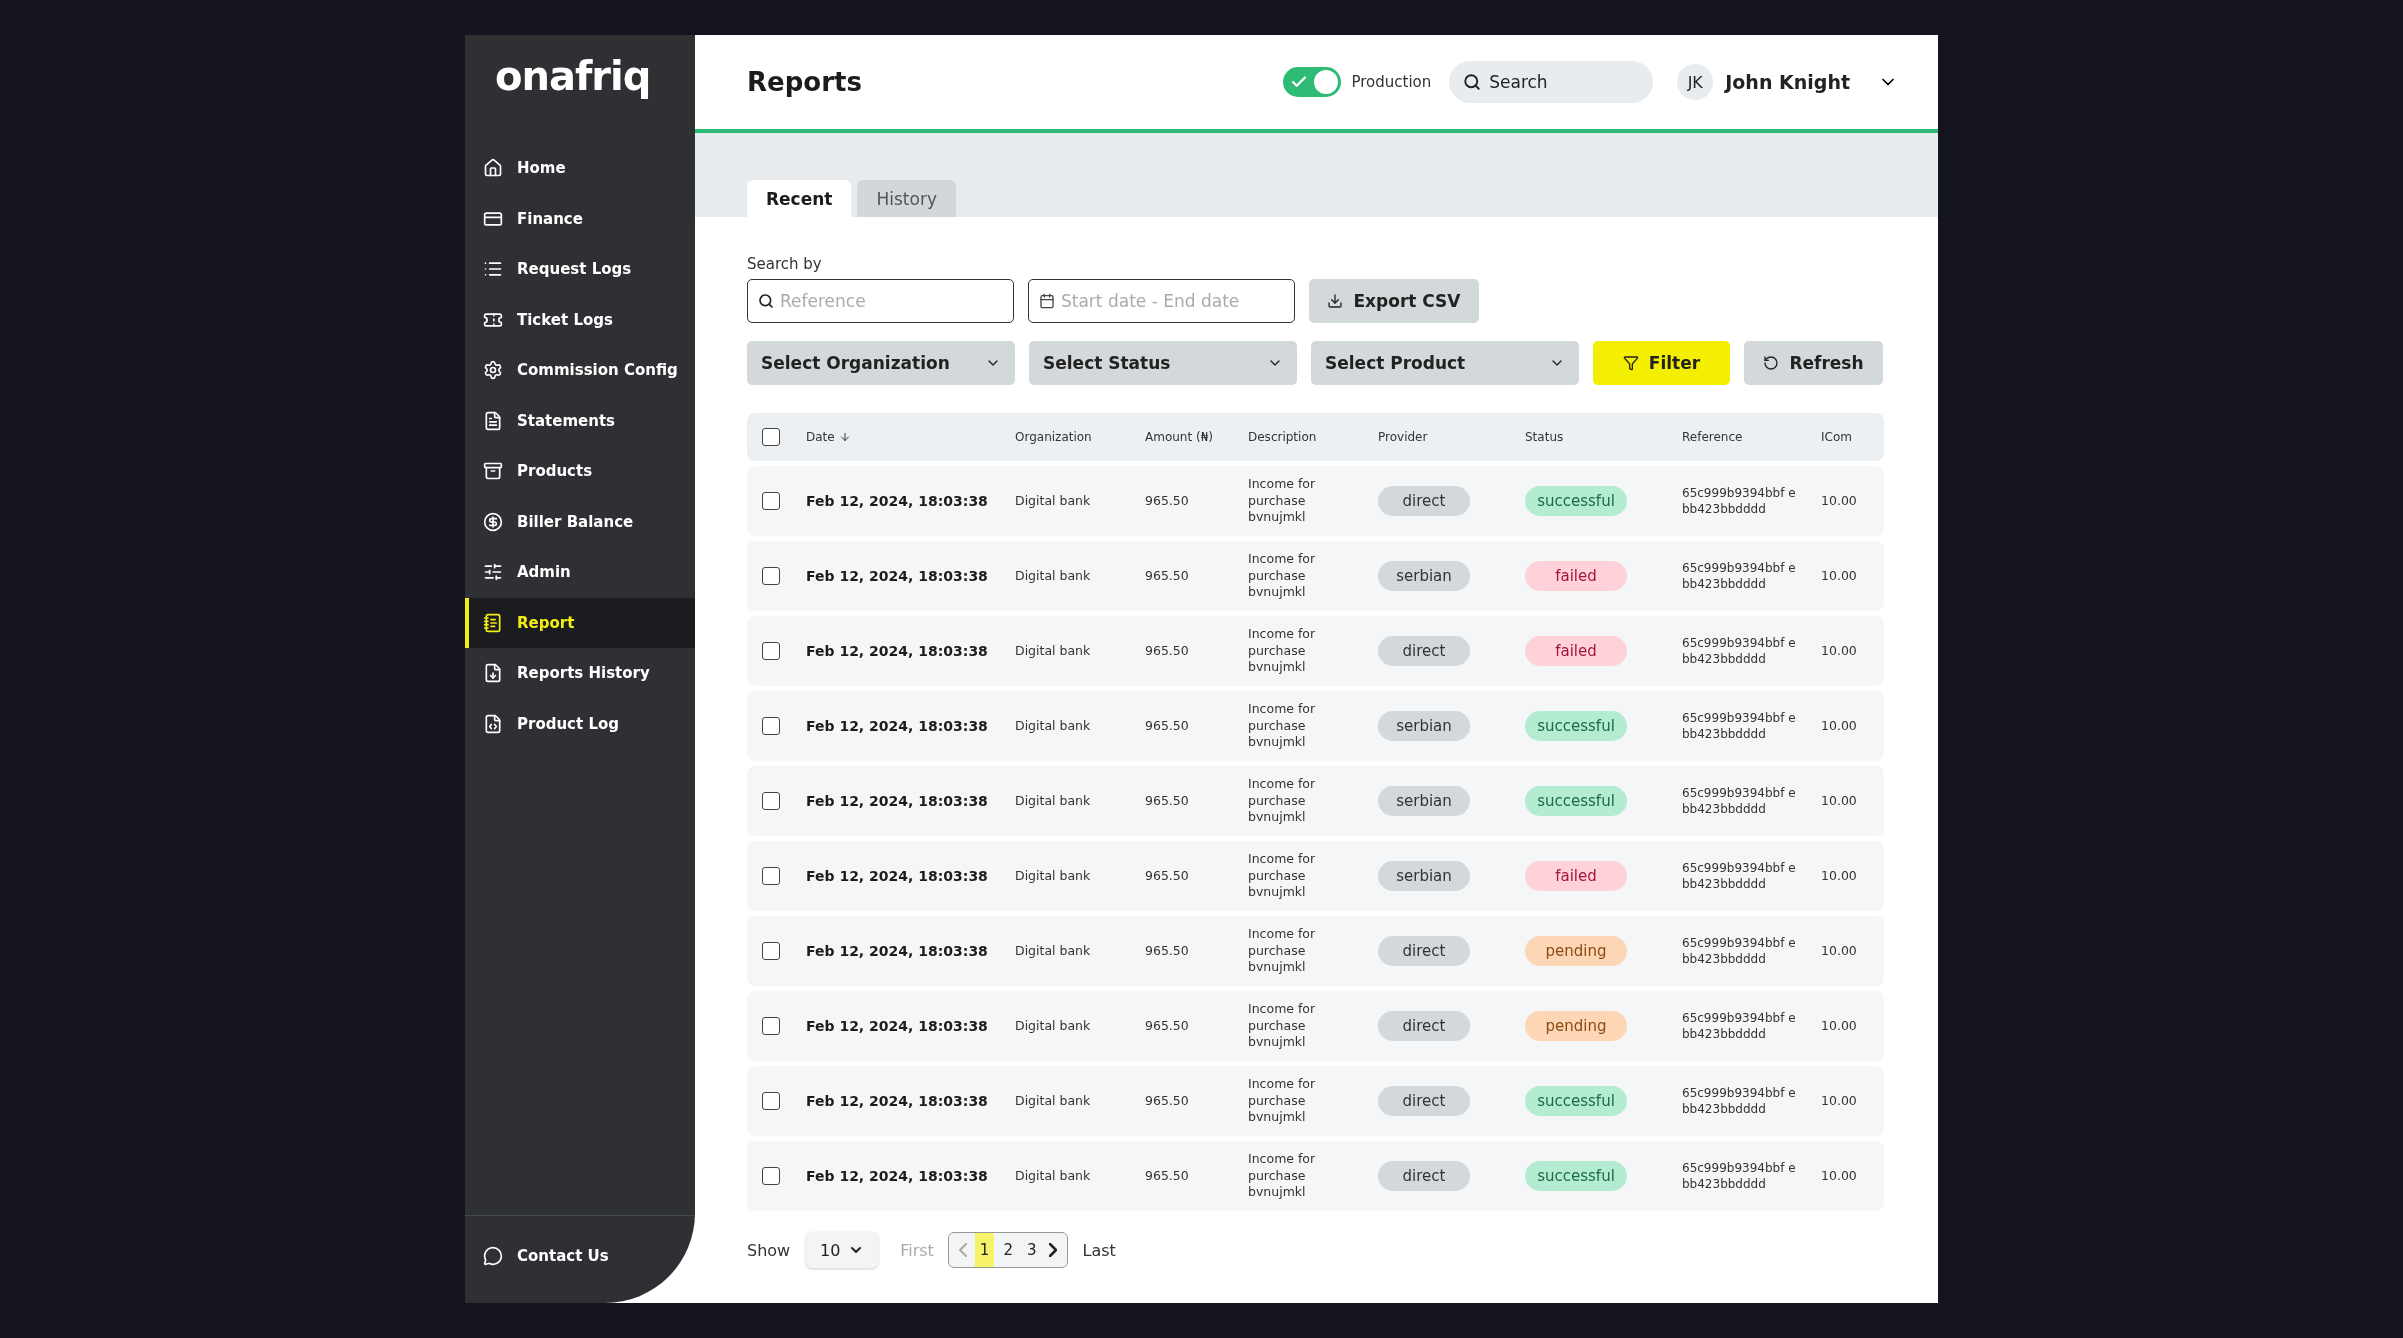  Describe the element at coordinates (563, 1255) in the screenshot. I see `contact-label: Contact Us` at that location.